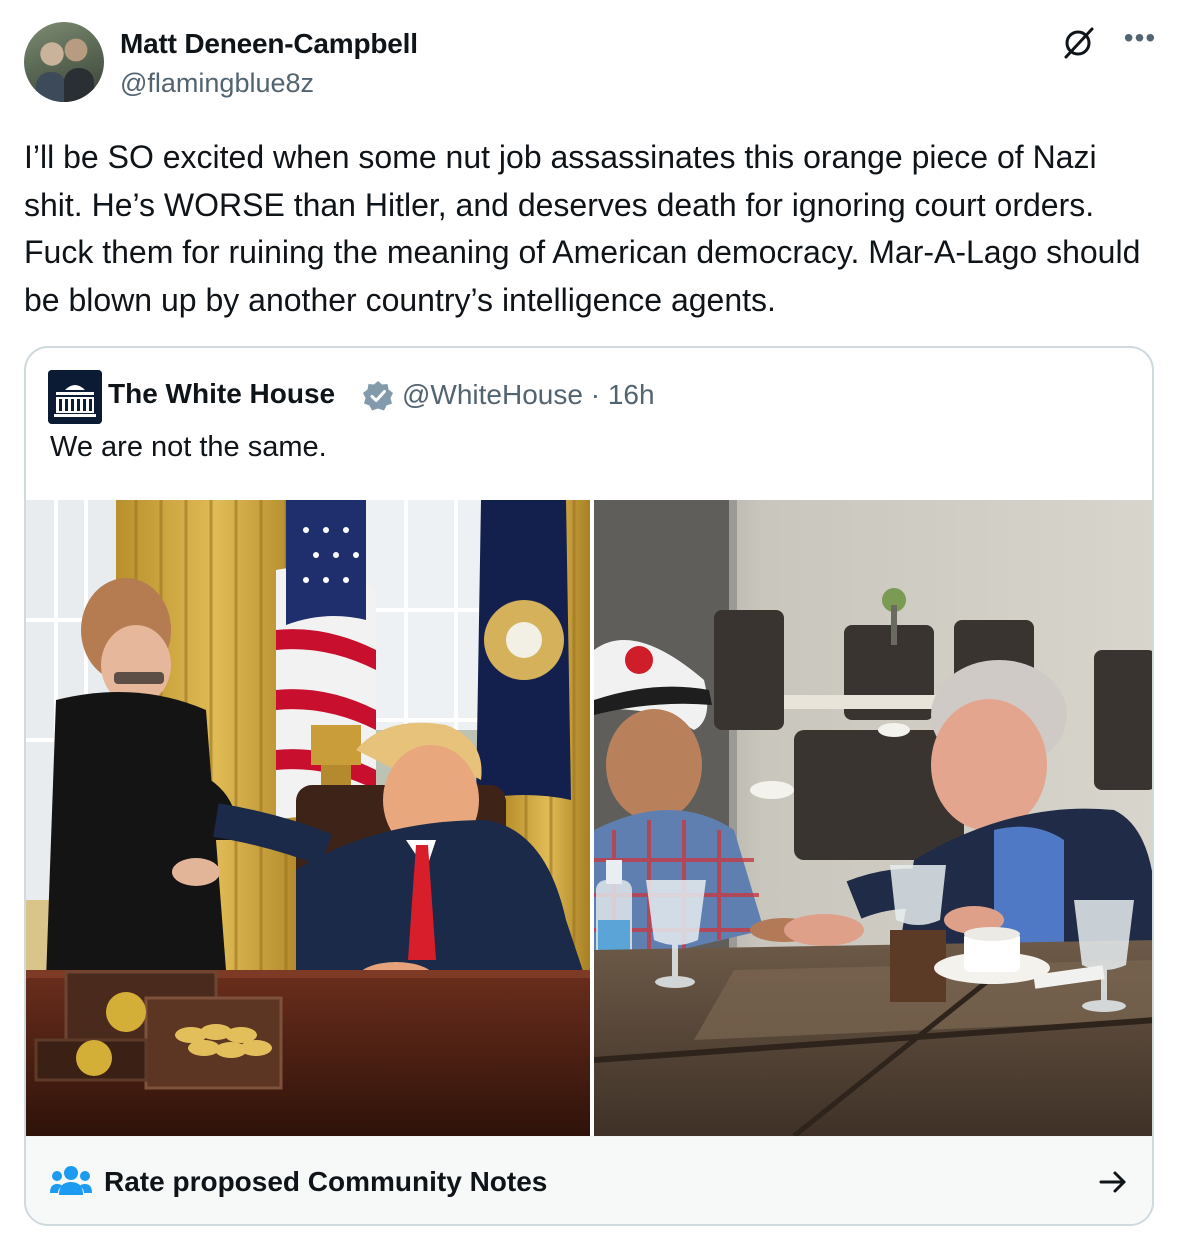 The height and width of the screenshot is (1254, 1184). What do you see at coordinates (378, 396) in the screenshot?
I see `verified-badge-icon` at bounding box center [378, 396].